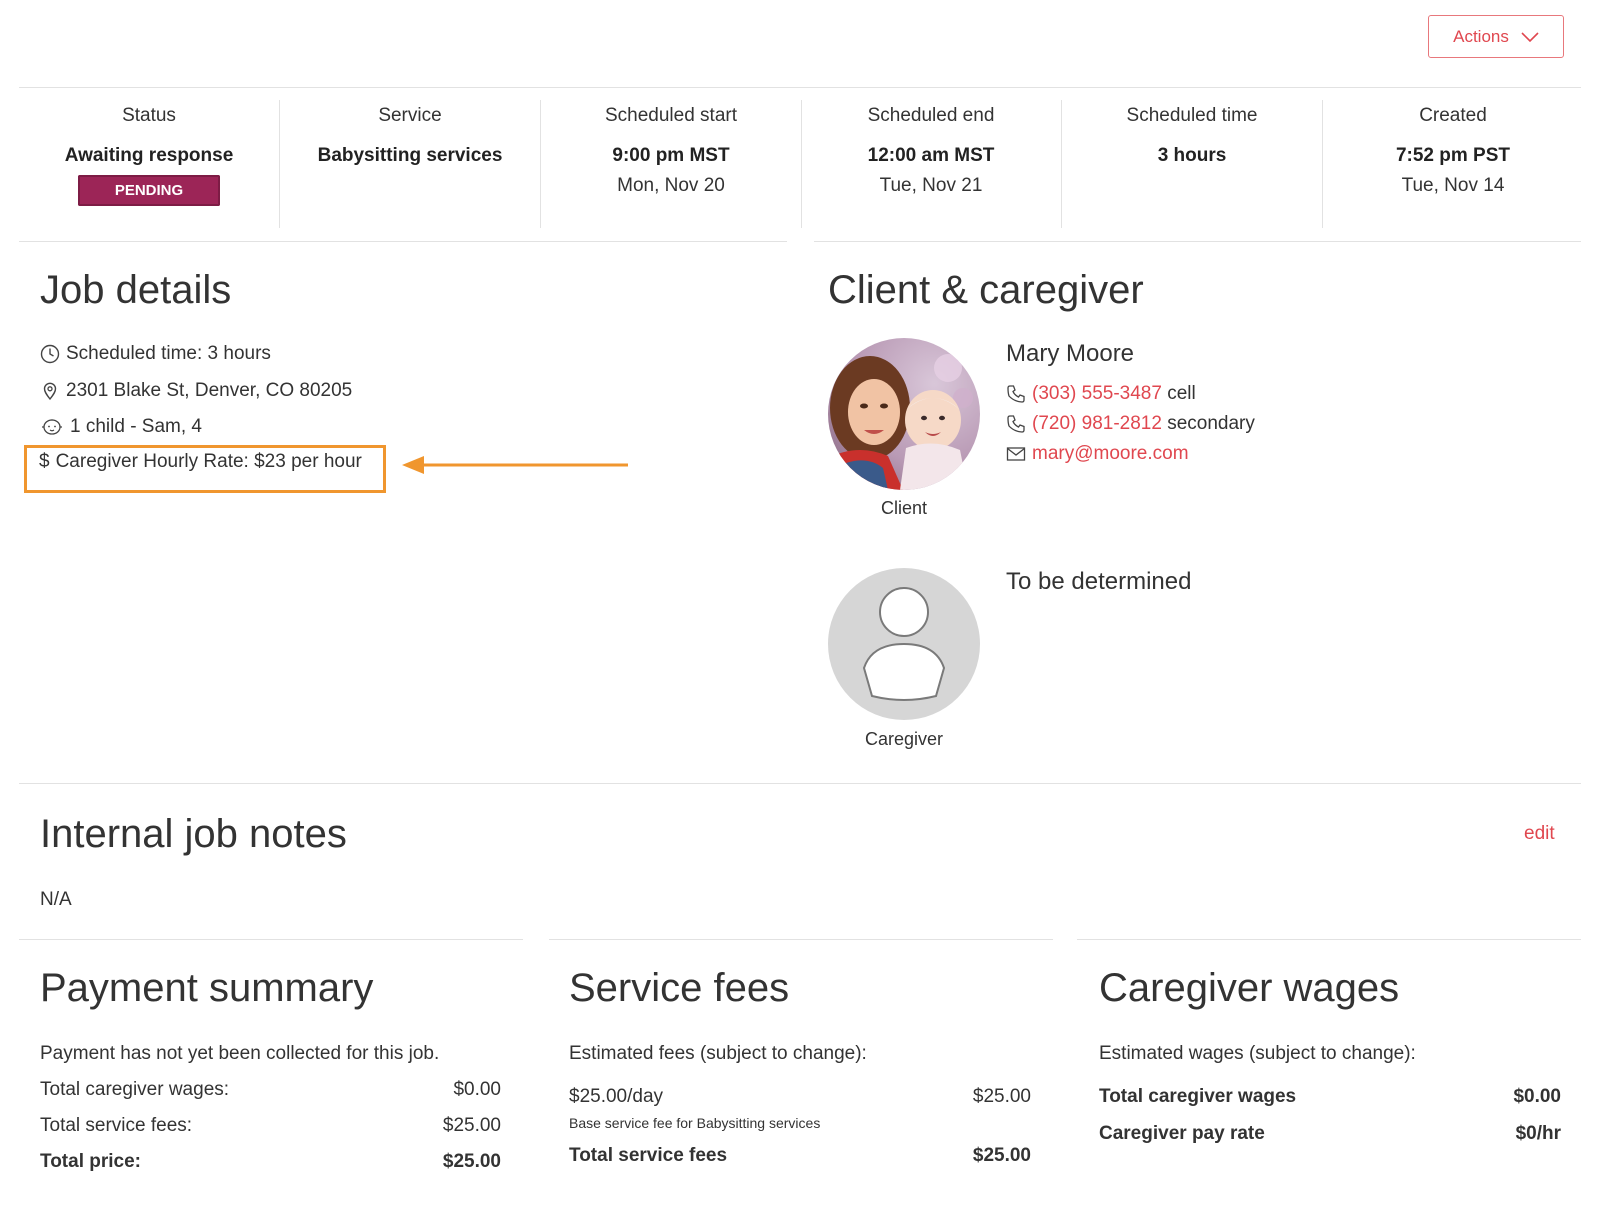 The height and width of the screenshot is (1206, 1600). Describe the element at coordinates (1198, 1096) in the screenshot. I see `row-label: Total caregiver wages` at that location.